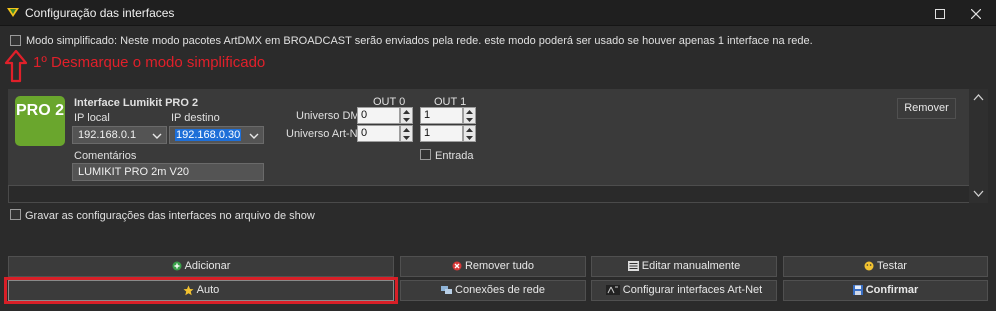 Image resolution: width=996 pixels, height=311 pixels. What do you see at coordinates (498, 13) in the screenshot?
I see `title-bar: Configuração das interfaces` at bounding box center [498, 13].